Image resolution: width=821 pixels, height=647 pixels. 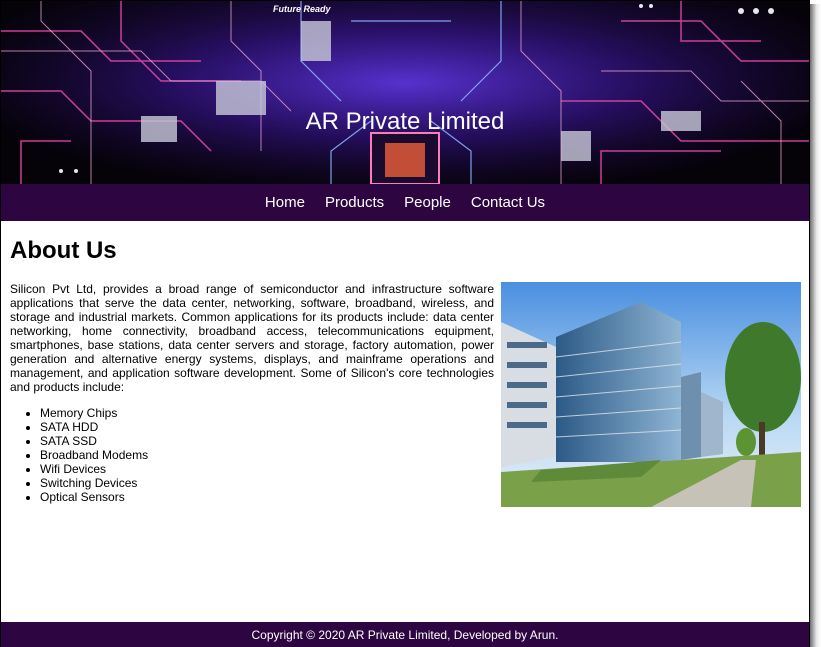 I want to click on nav-contact-link: Contact Us, so click(x=508, y=202).